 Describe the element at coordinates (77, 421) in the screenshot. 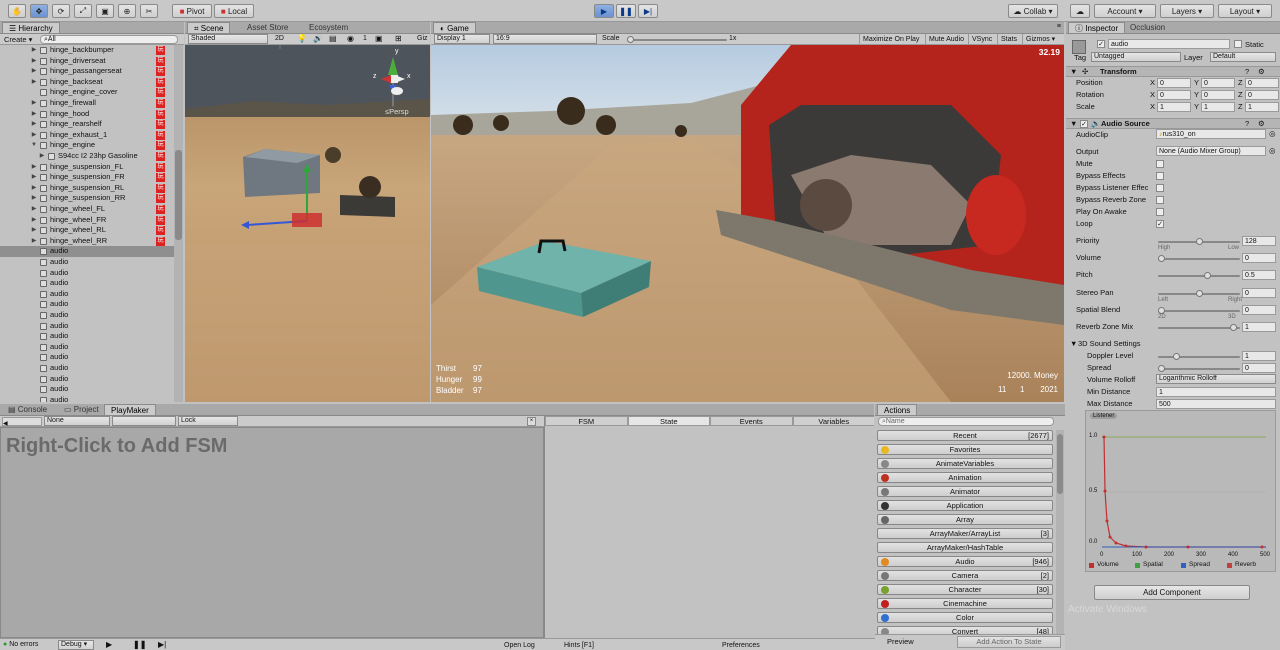

I see `fsm-none-dropdown: None` at that location.